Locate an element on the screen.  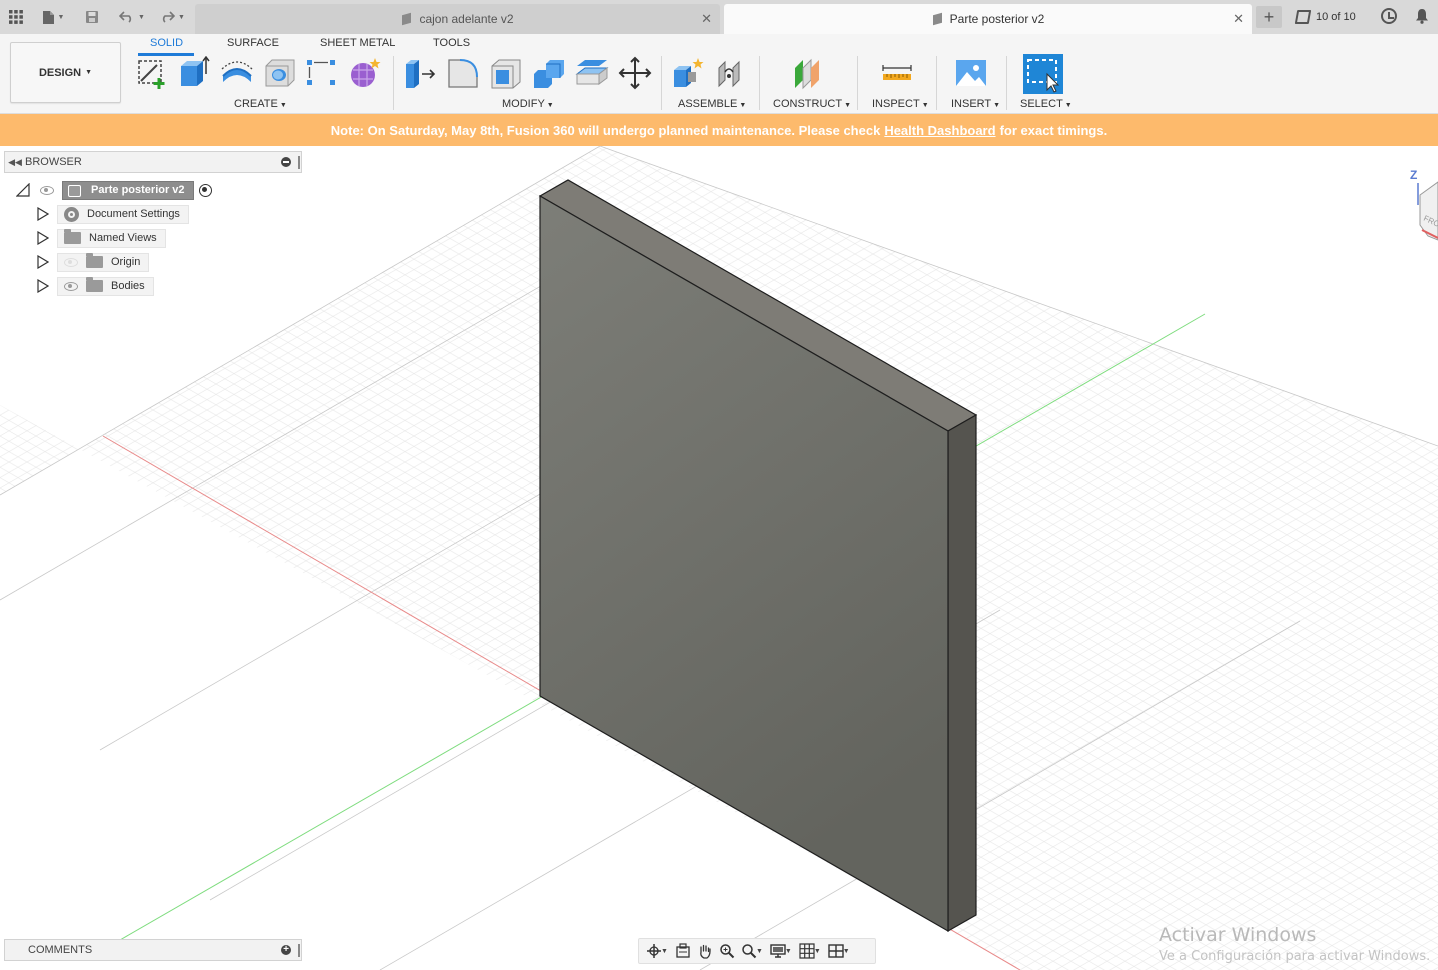
assemble-label: ASSEMBLE is located at coordinates (708, 104).